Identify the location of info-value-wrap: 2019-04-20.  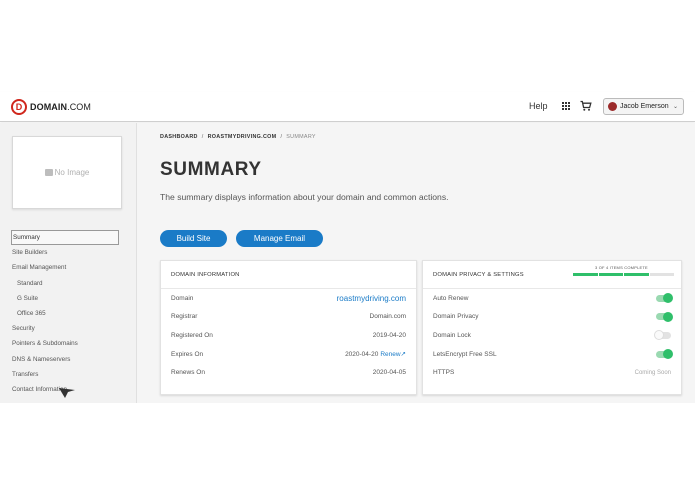
(389, 335).